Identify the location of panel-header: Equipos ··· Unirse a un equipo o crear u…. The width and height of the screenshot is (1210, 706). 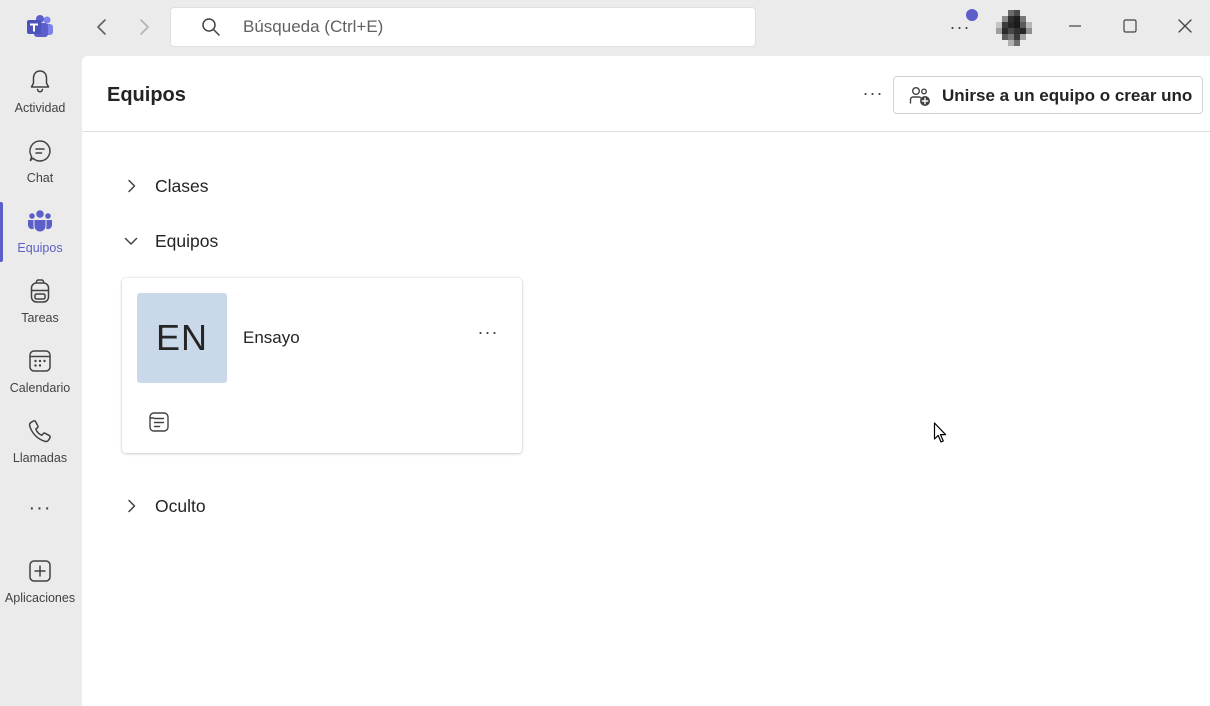
(646, 94).